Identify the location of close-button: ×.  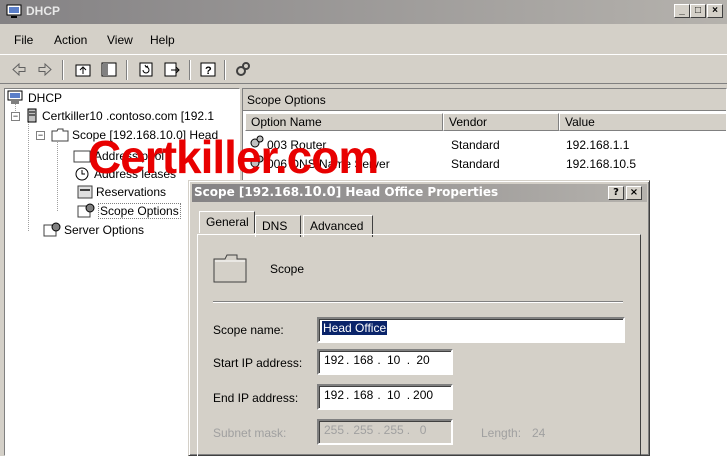
(715, 11).